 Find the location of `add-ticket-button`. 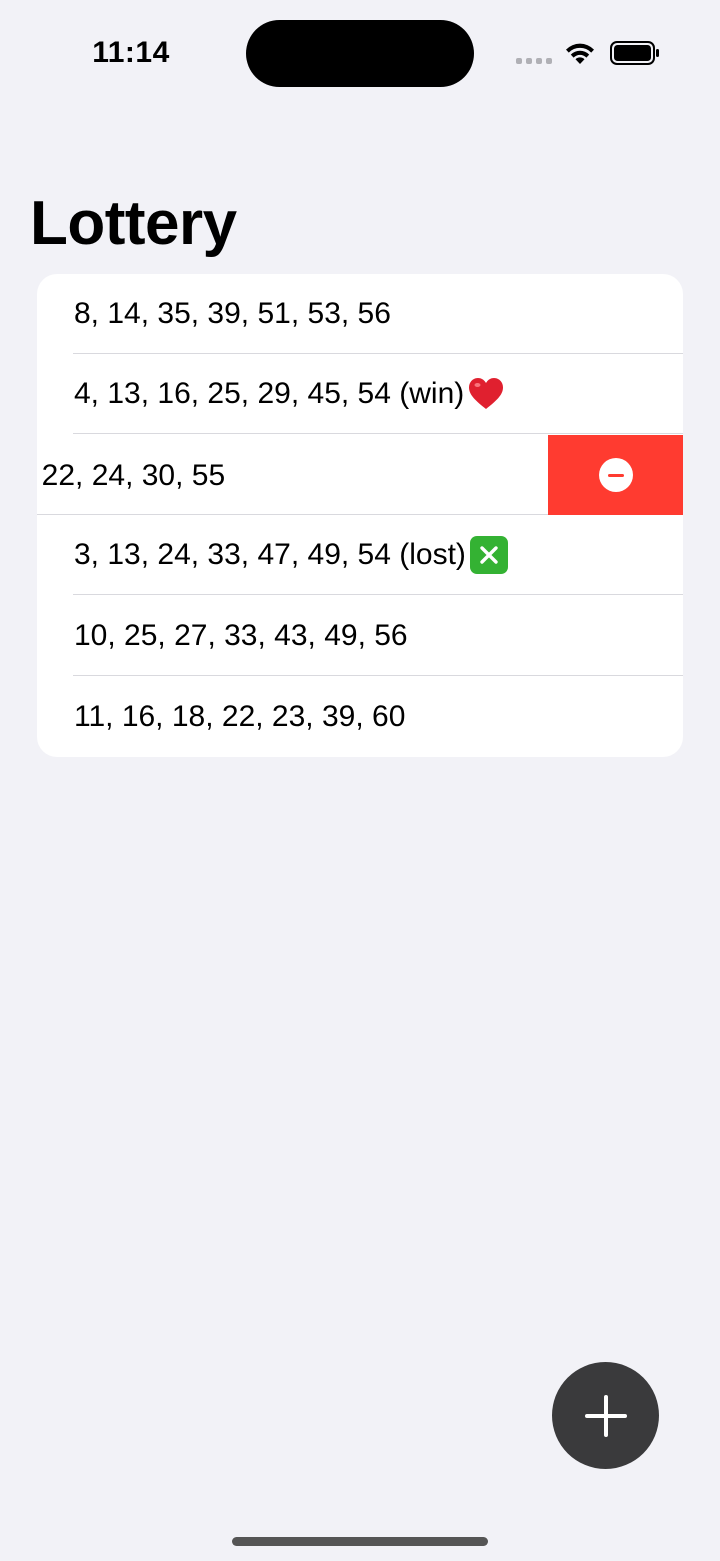

add-ticket-button is located at coordinates (605, 1415).